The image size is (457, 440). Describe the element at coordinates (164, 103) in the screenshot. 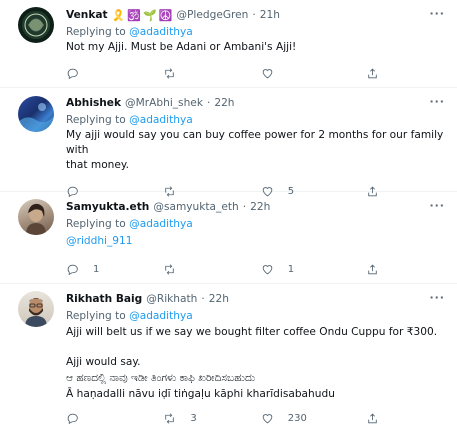

I see `username: @MrAbhi_shek` at that location.